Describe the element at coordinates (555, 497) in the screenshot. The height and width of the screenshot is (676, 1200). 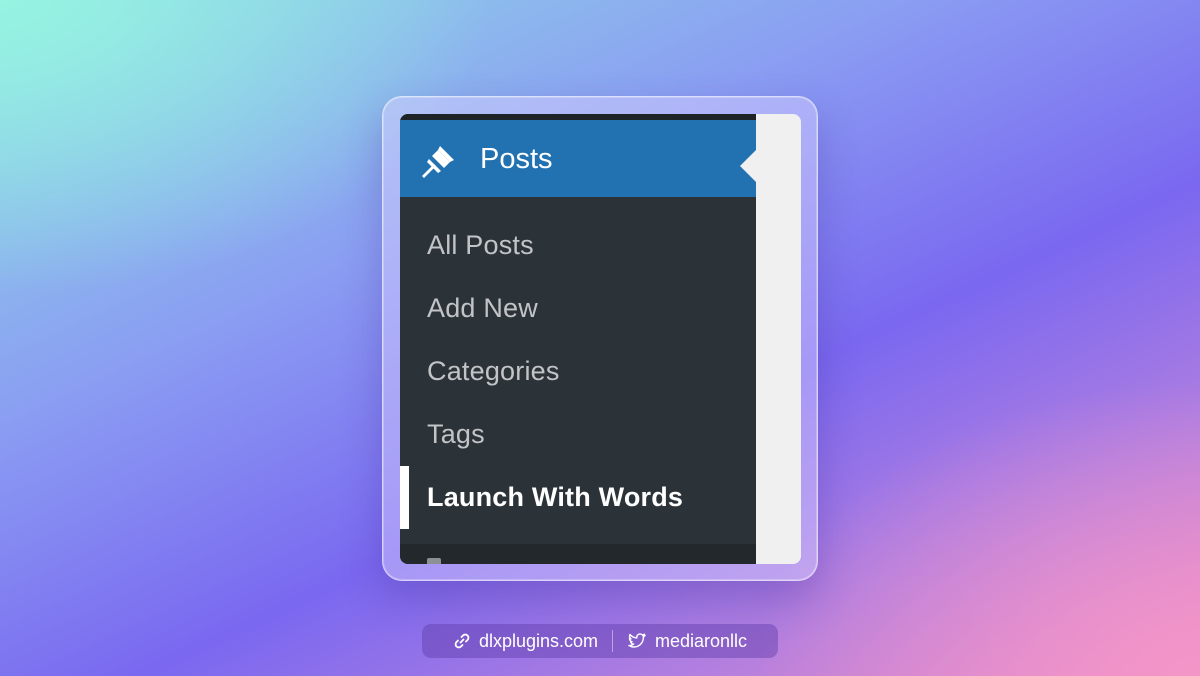
I see `submenu-item-label: Launch With Words` at that location.